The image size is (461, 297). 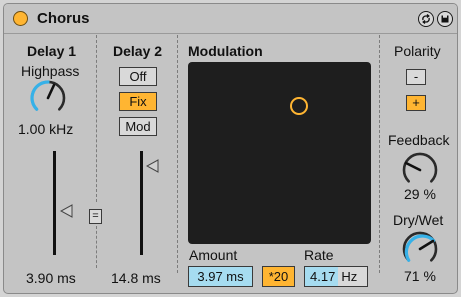 What do you see at coordinates (63, 18) in the screenshot?
I see `device-title: Chorus` at bounding box center [63, 18].